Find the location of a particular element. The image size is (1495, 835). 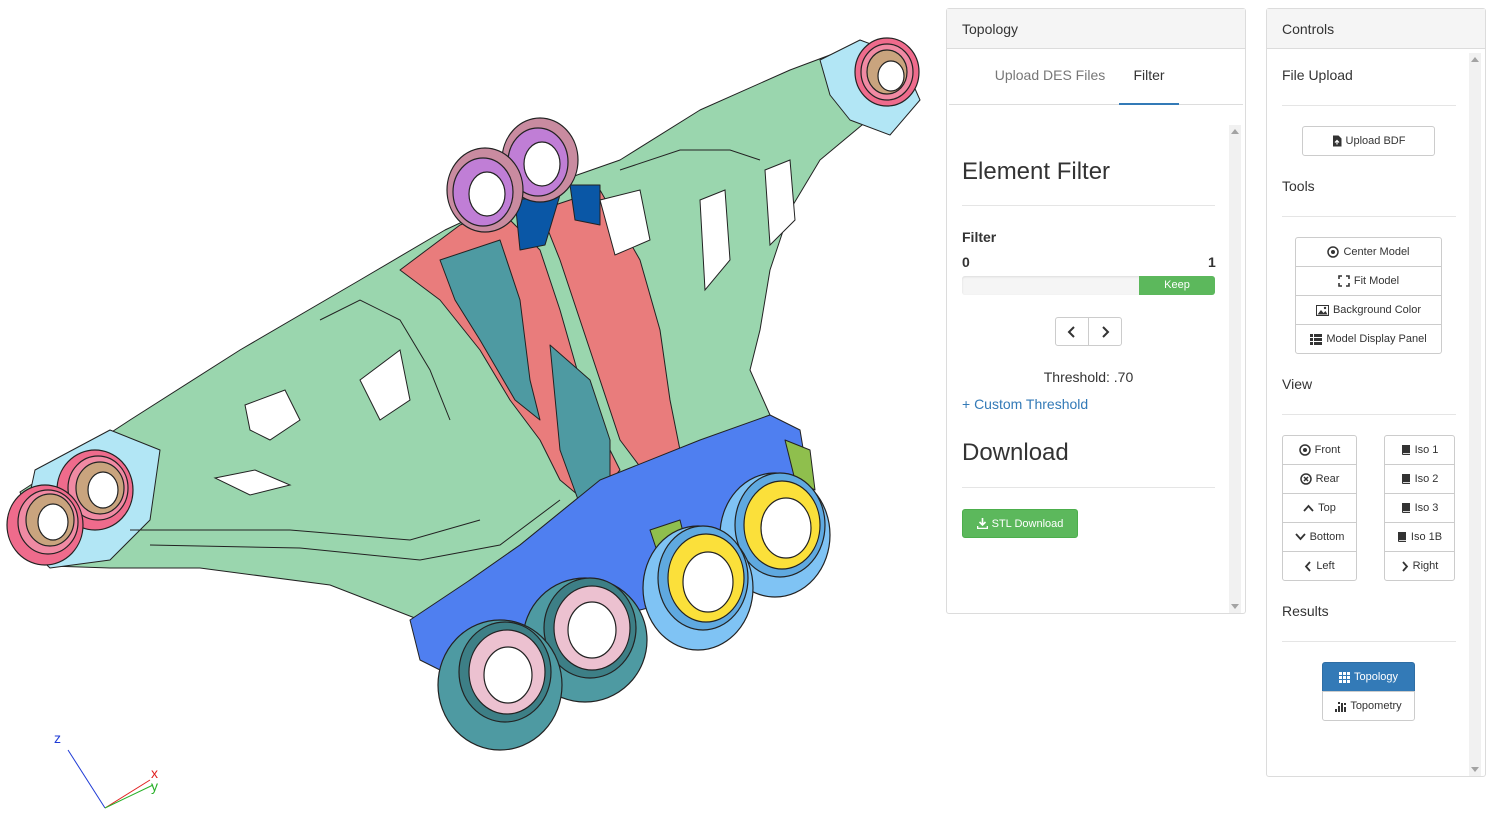

topology-result-button: Topology is located at coordinates (1368, 677).